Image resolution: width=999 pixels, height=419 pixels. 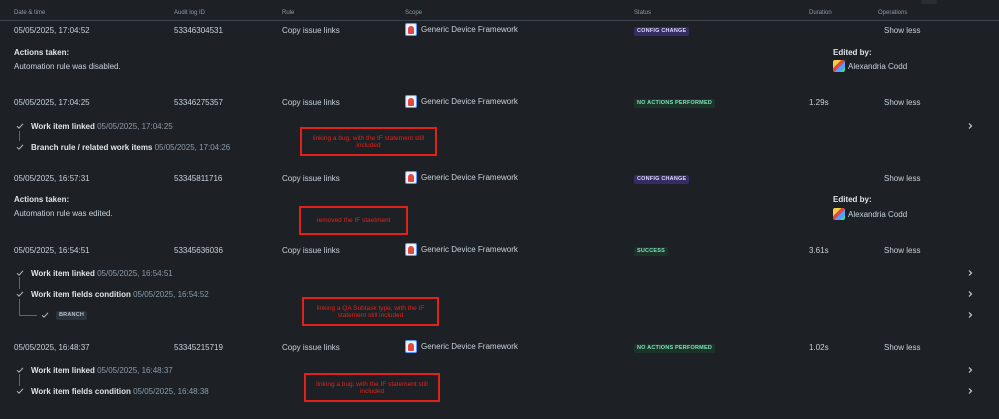 I want to click on col-scope: Scope, so click(x=413, y=13).